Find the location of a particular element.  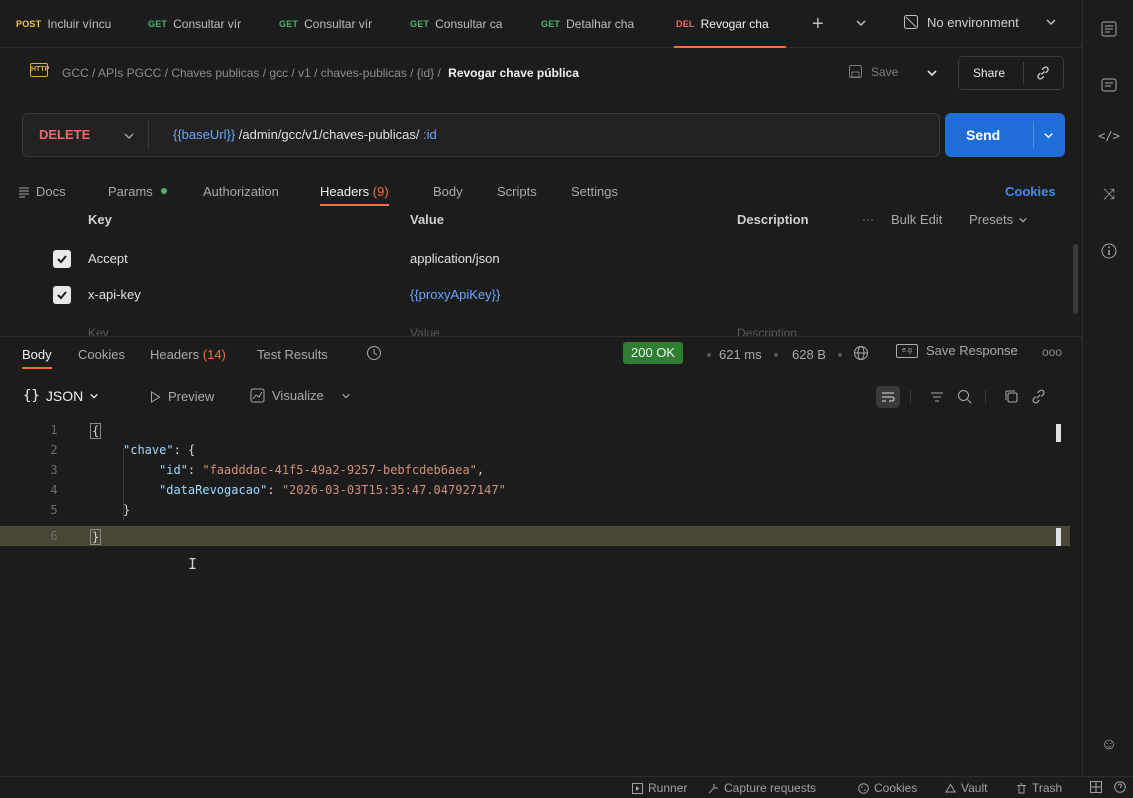

network-globe-icon is located at coordinates (861, 353).